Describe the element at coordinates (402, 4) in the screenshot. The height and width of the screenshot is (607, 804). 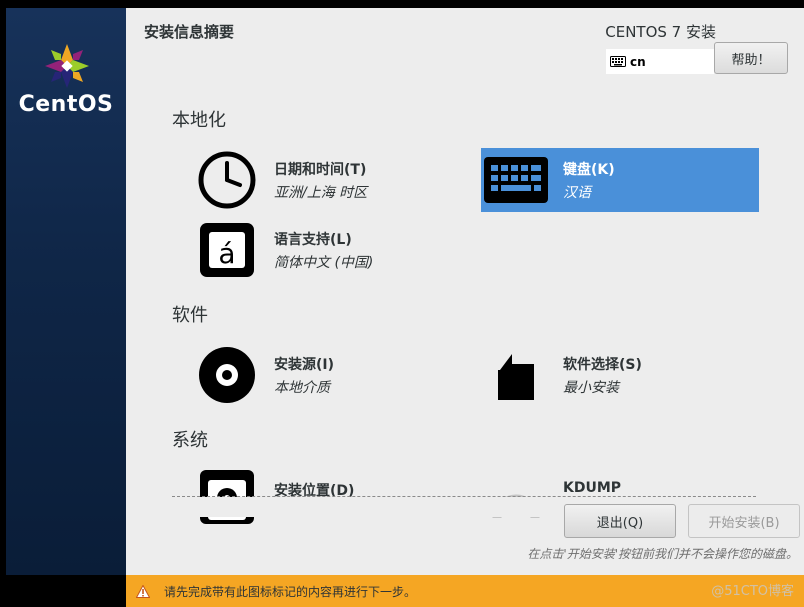
I see `top-strip` at that location.